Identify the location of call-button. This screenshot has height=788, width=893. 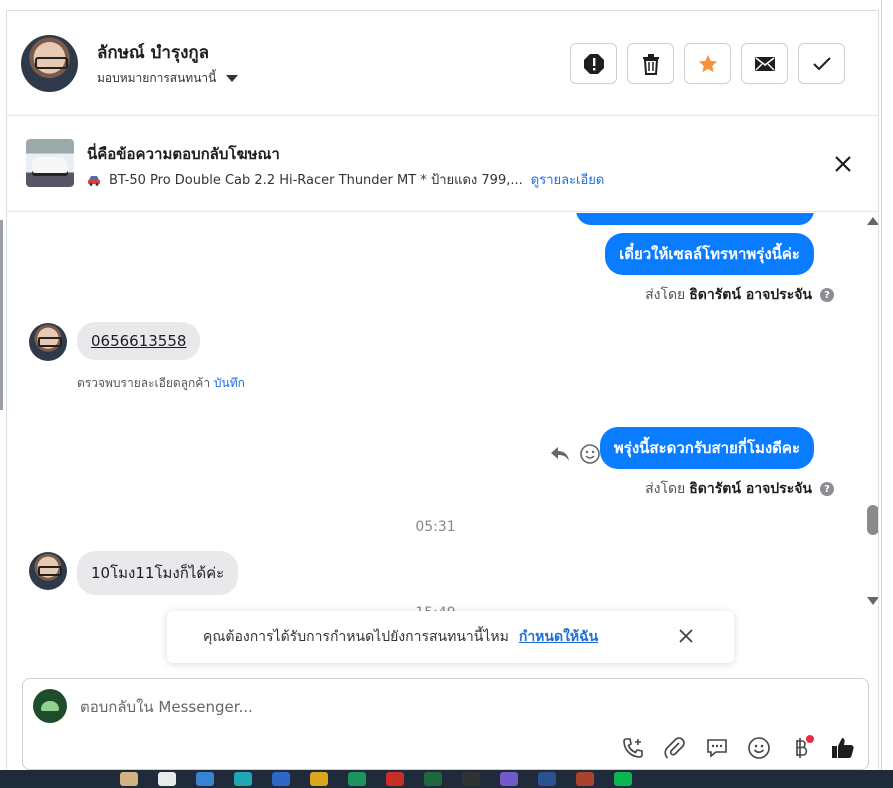
(633, 748).